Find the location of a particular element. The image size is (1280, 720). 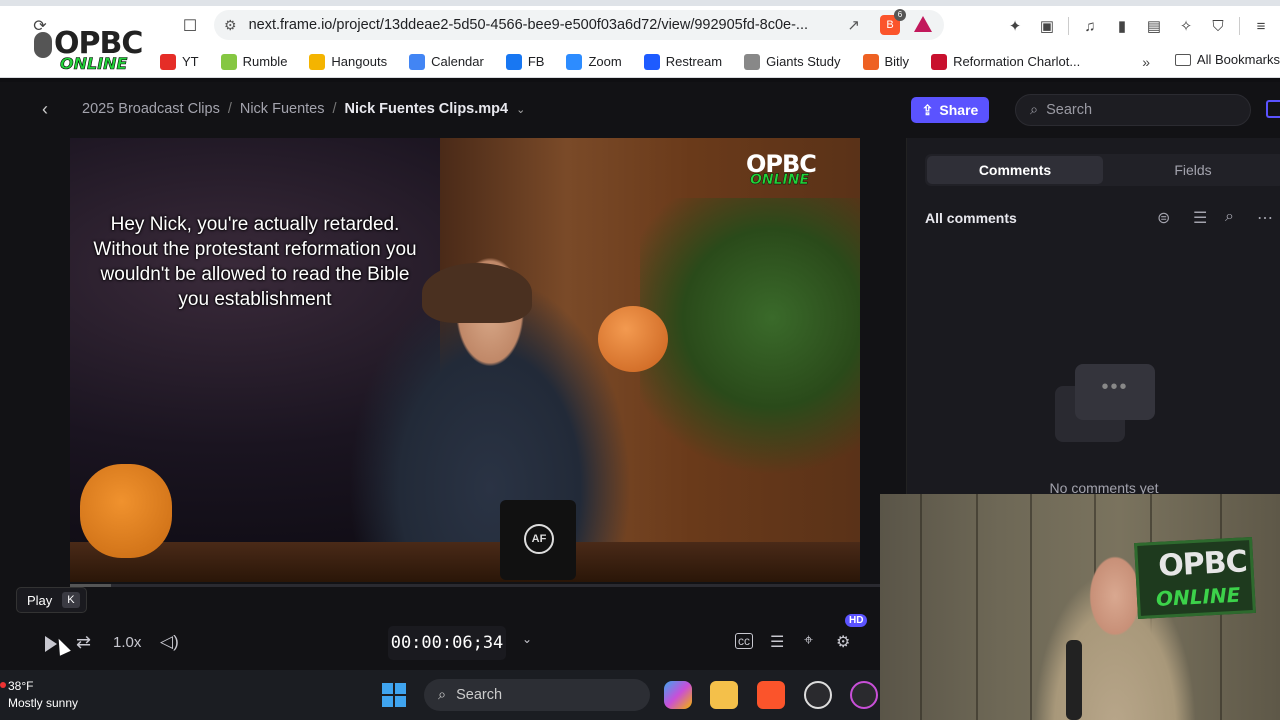

video-person-hair is located at coordinates (477, 293).